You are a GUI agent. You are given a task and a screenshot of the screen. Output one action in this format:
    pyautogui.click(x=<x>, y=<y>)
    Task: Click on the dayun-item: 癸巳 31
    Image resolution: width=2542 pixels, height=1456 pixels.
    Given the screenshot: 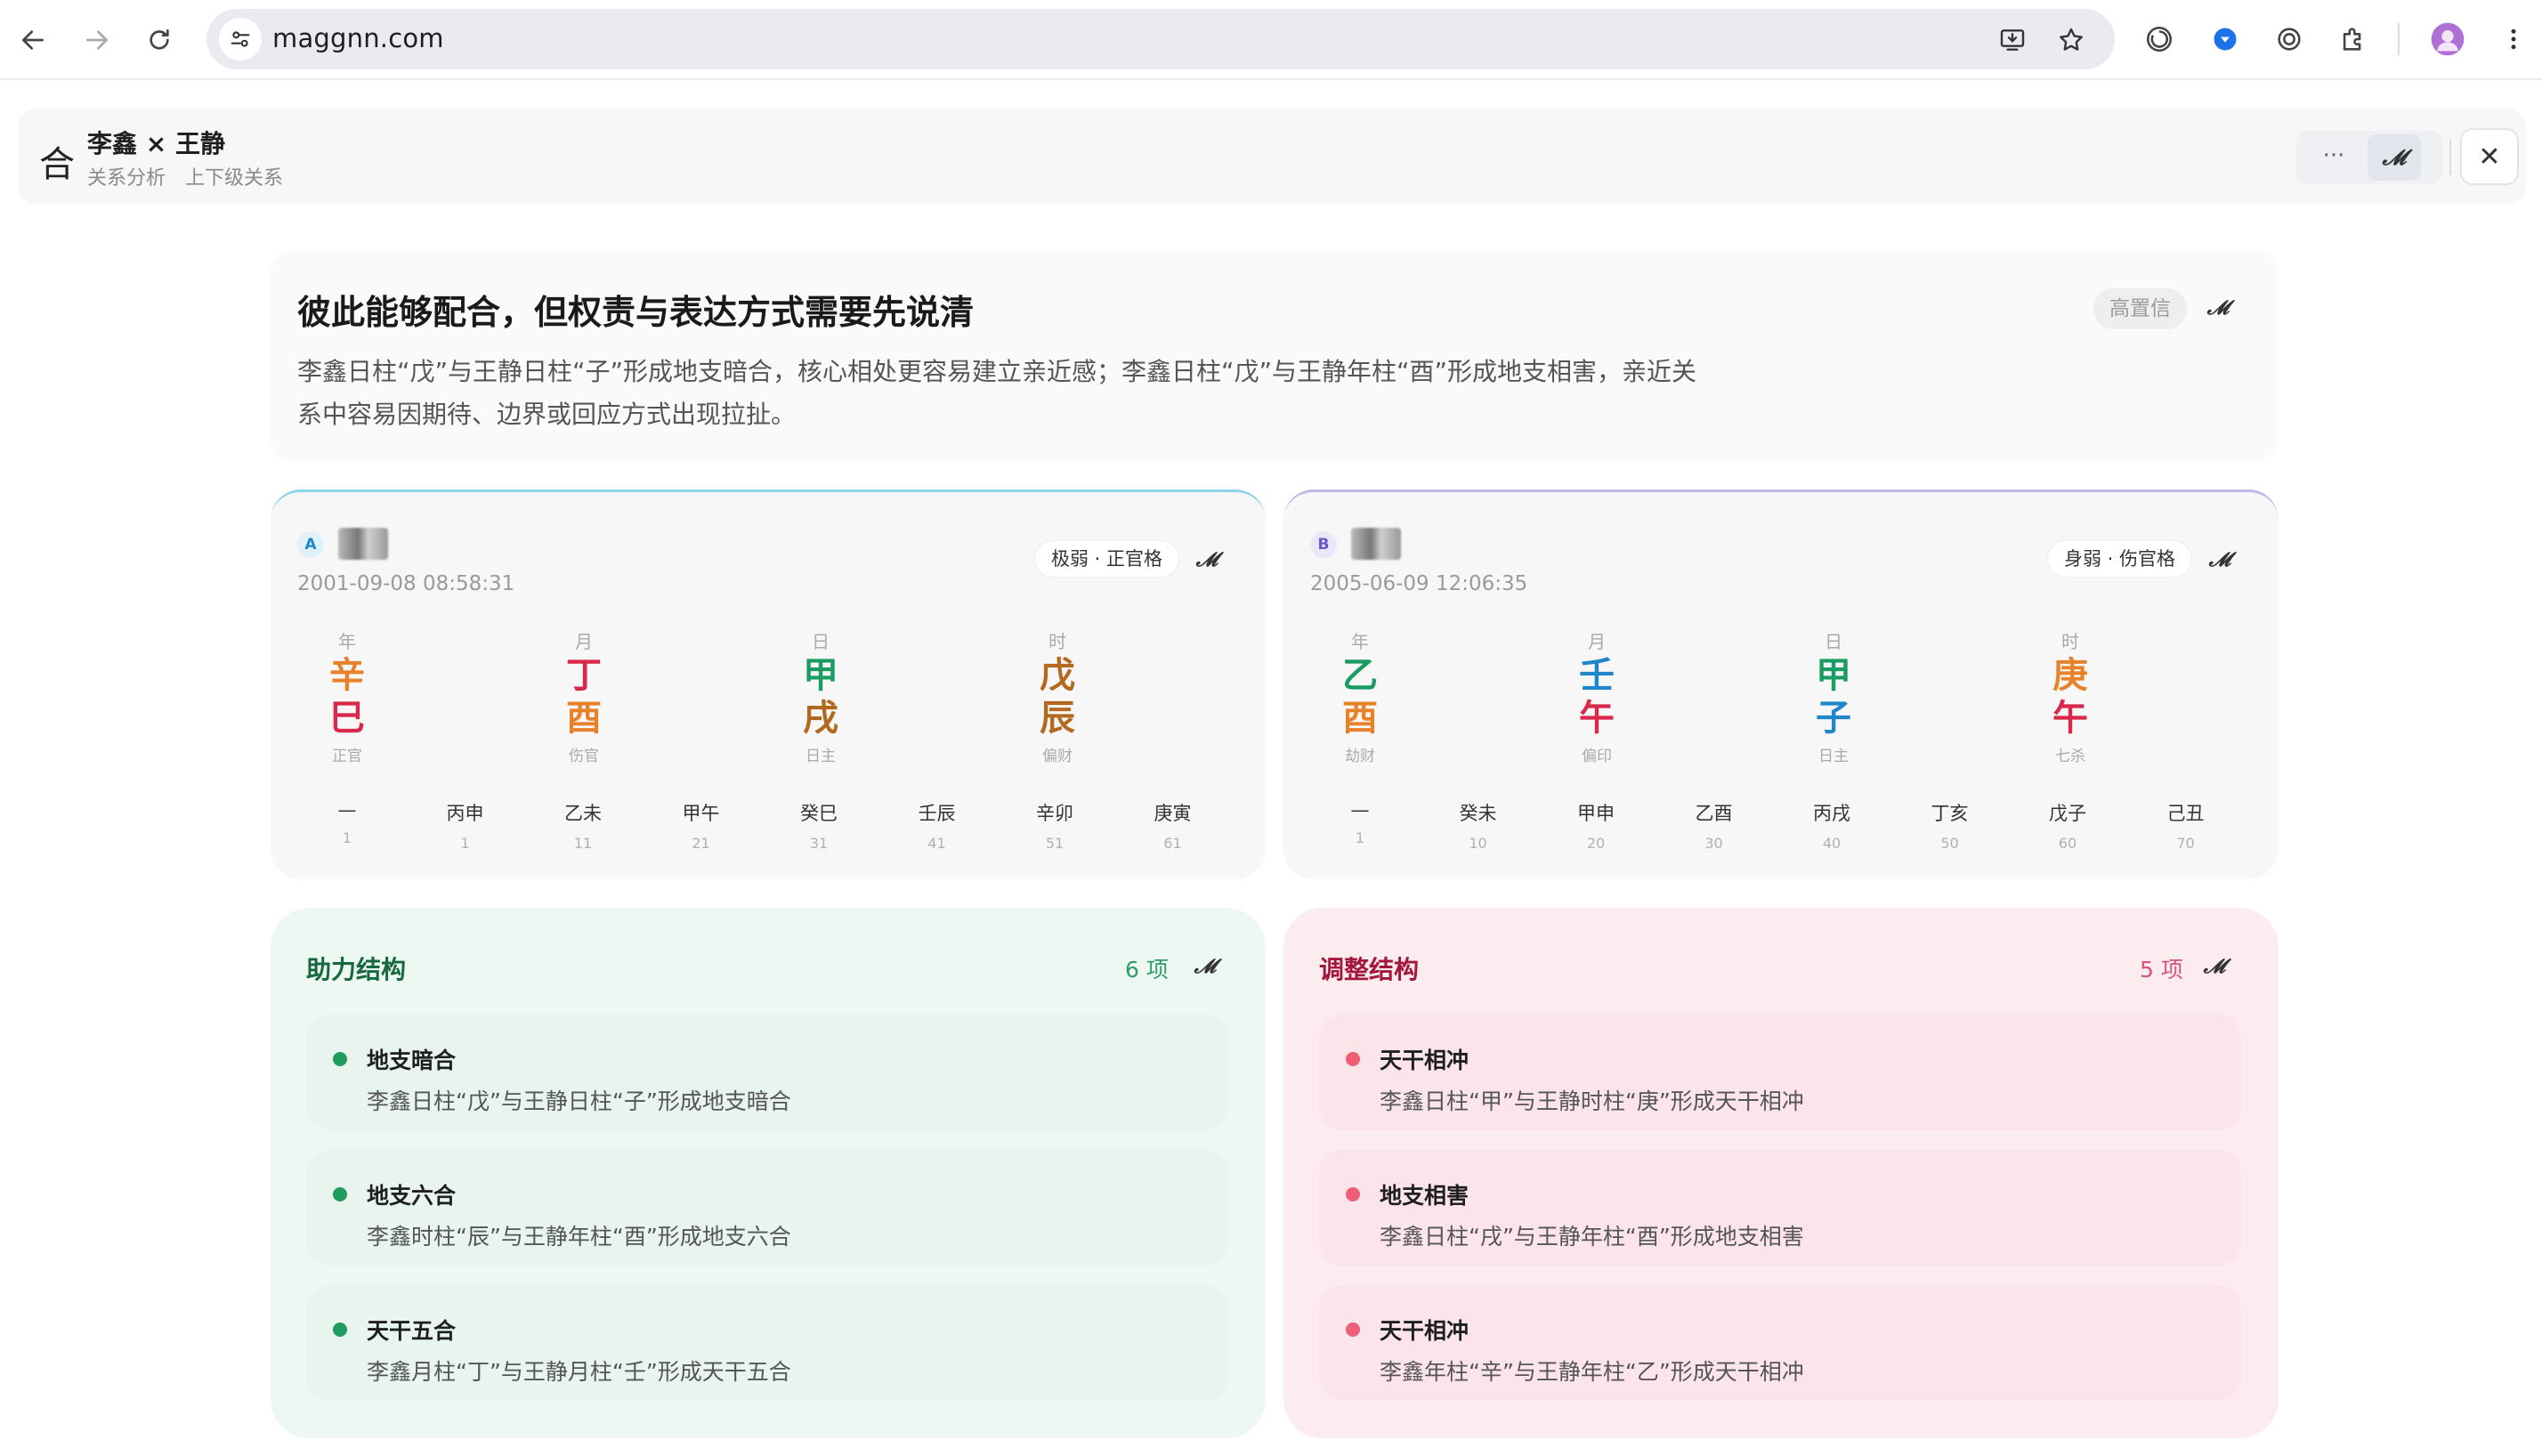 What is the action you would take?
    pyautogui.click(x=819, y=825)
    